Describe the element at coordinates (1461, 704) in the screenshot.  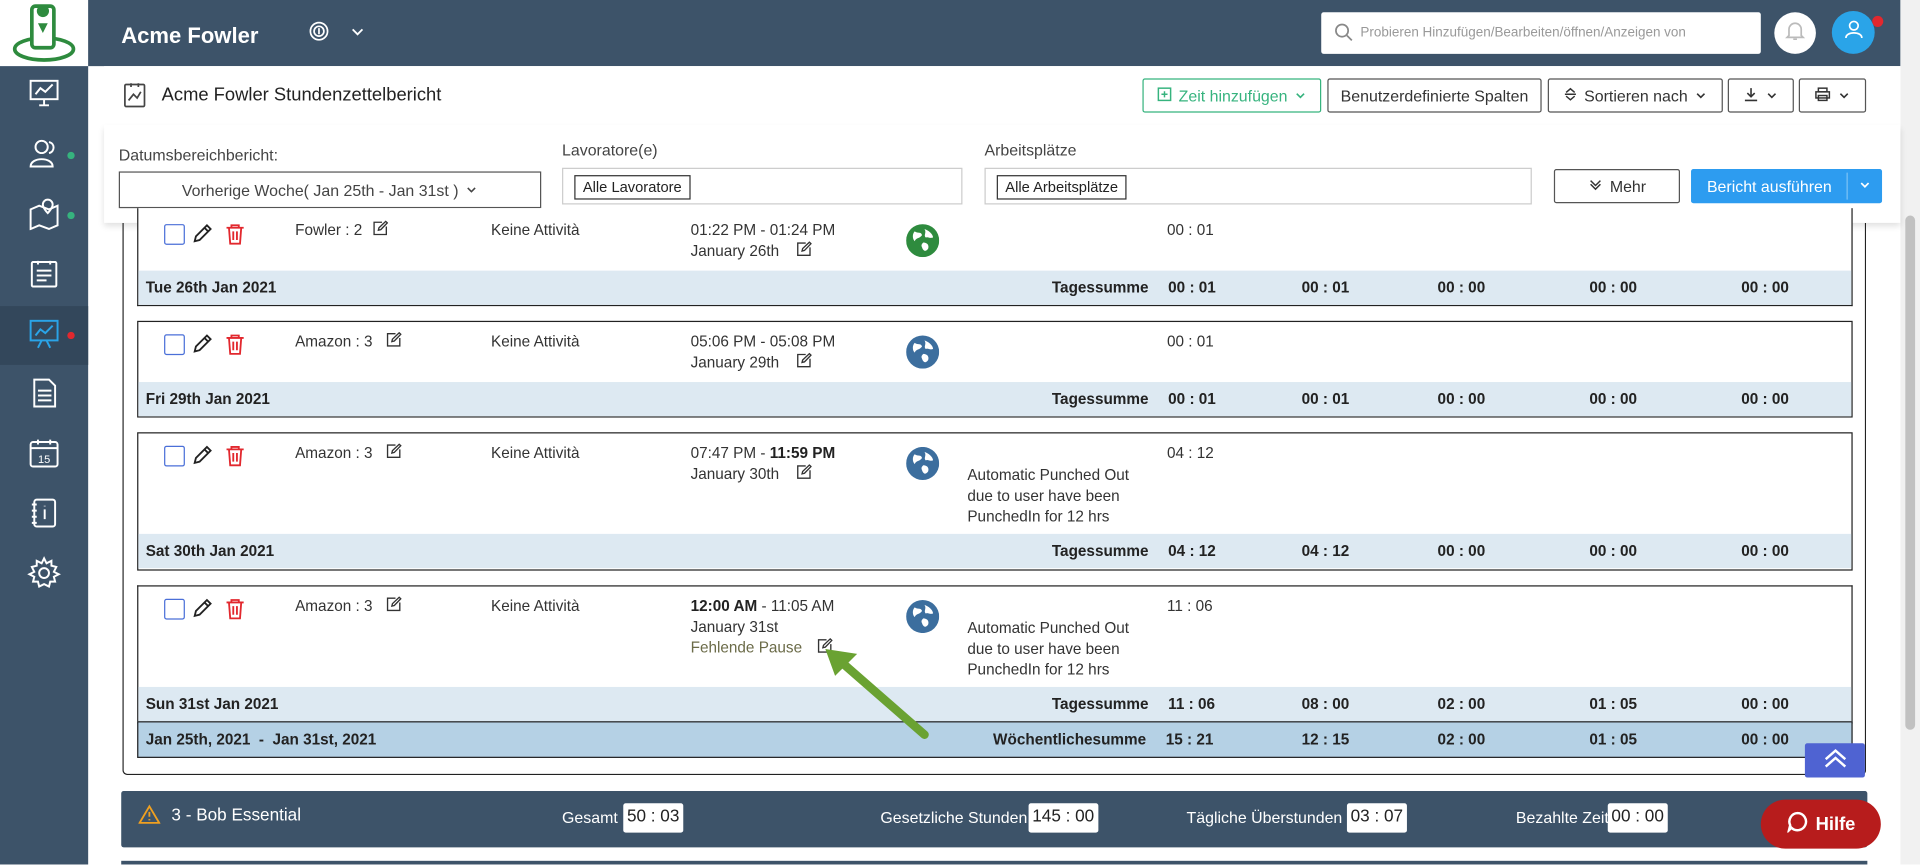
I see `sum-overtime: 02 : 00` at that location.